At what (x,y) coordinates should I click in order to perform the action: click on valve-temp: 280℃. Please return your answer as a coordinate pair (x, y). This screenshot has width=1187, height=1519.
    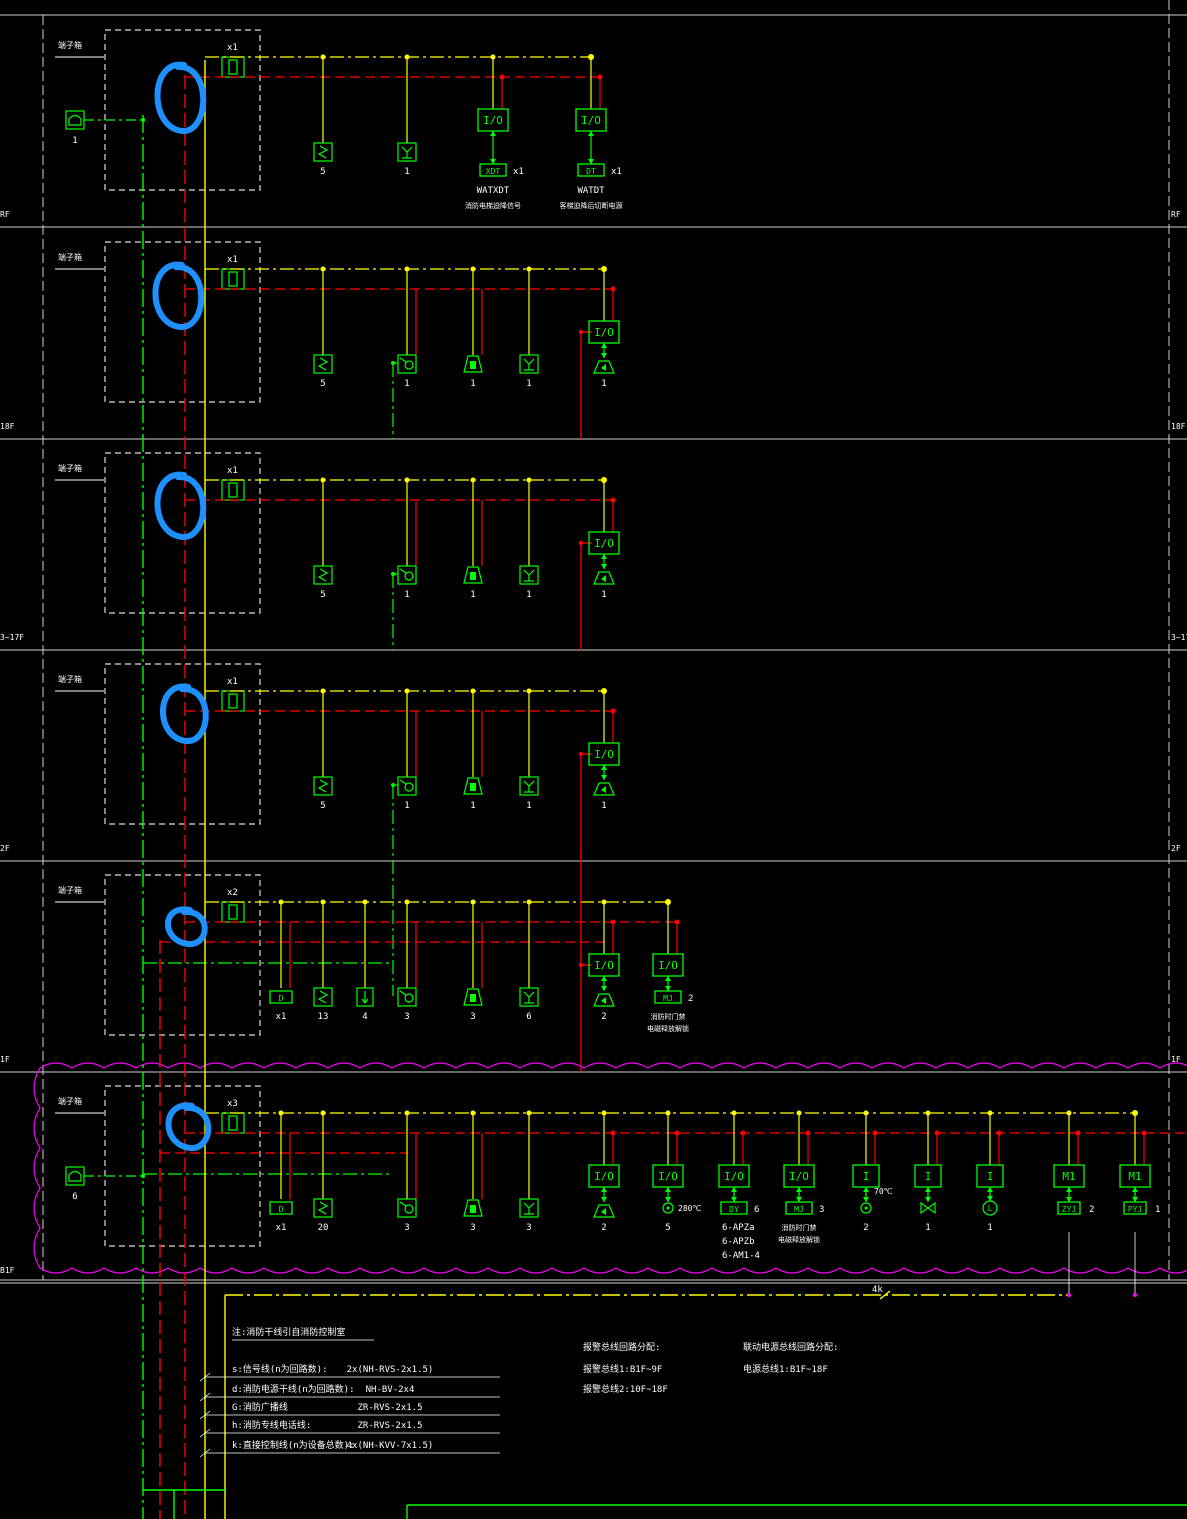
    Looking at the image, I should click on (689, 1208).